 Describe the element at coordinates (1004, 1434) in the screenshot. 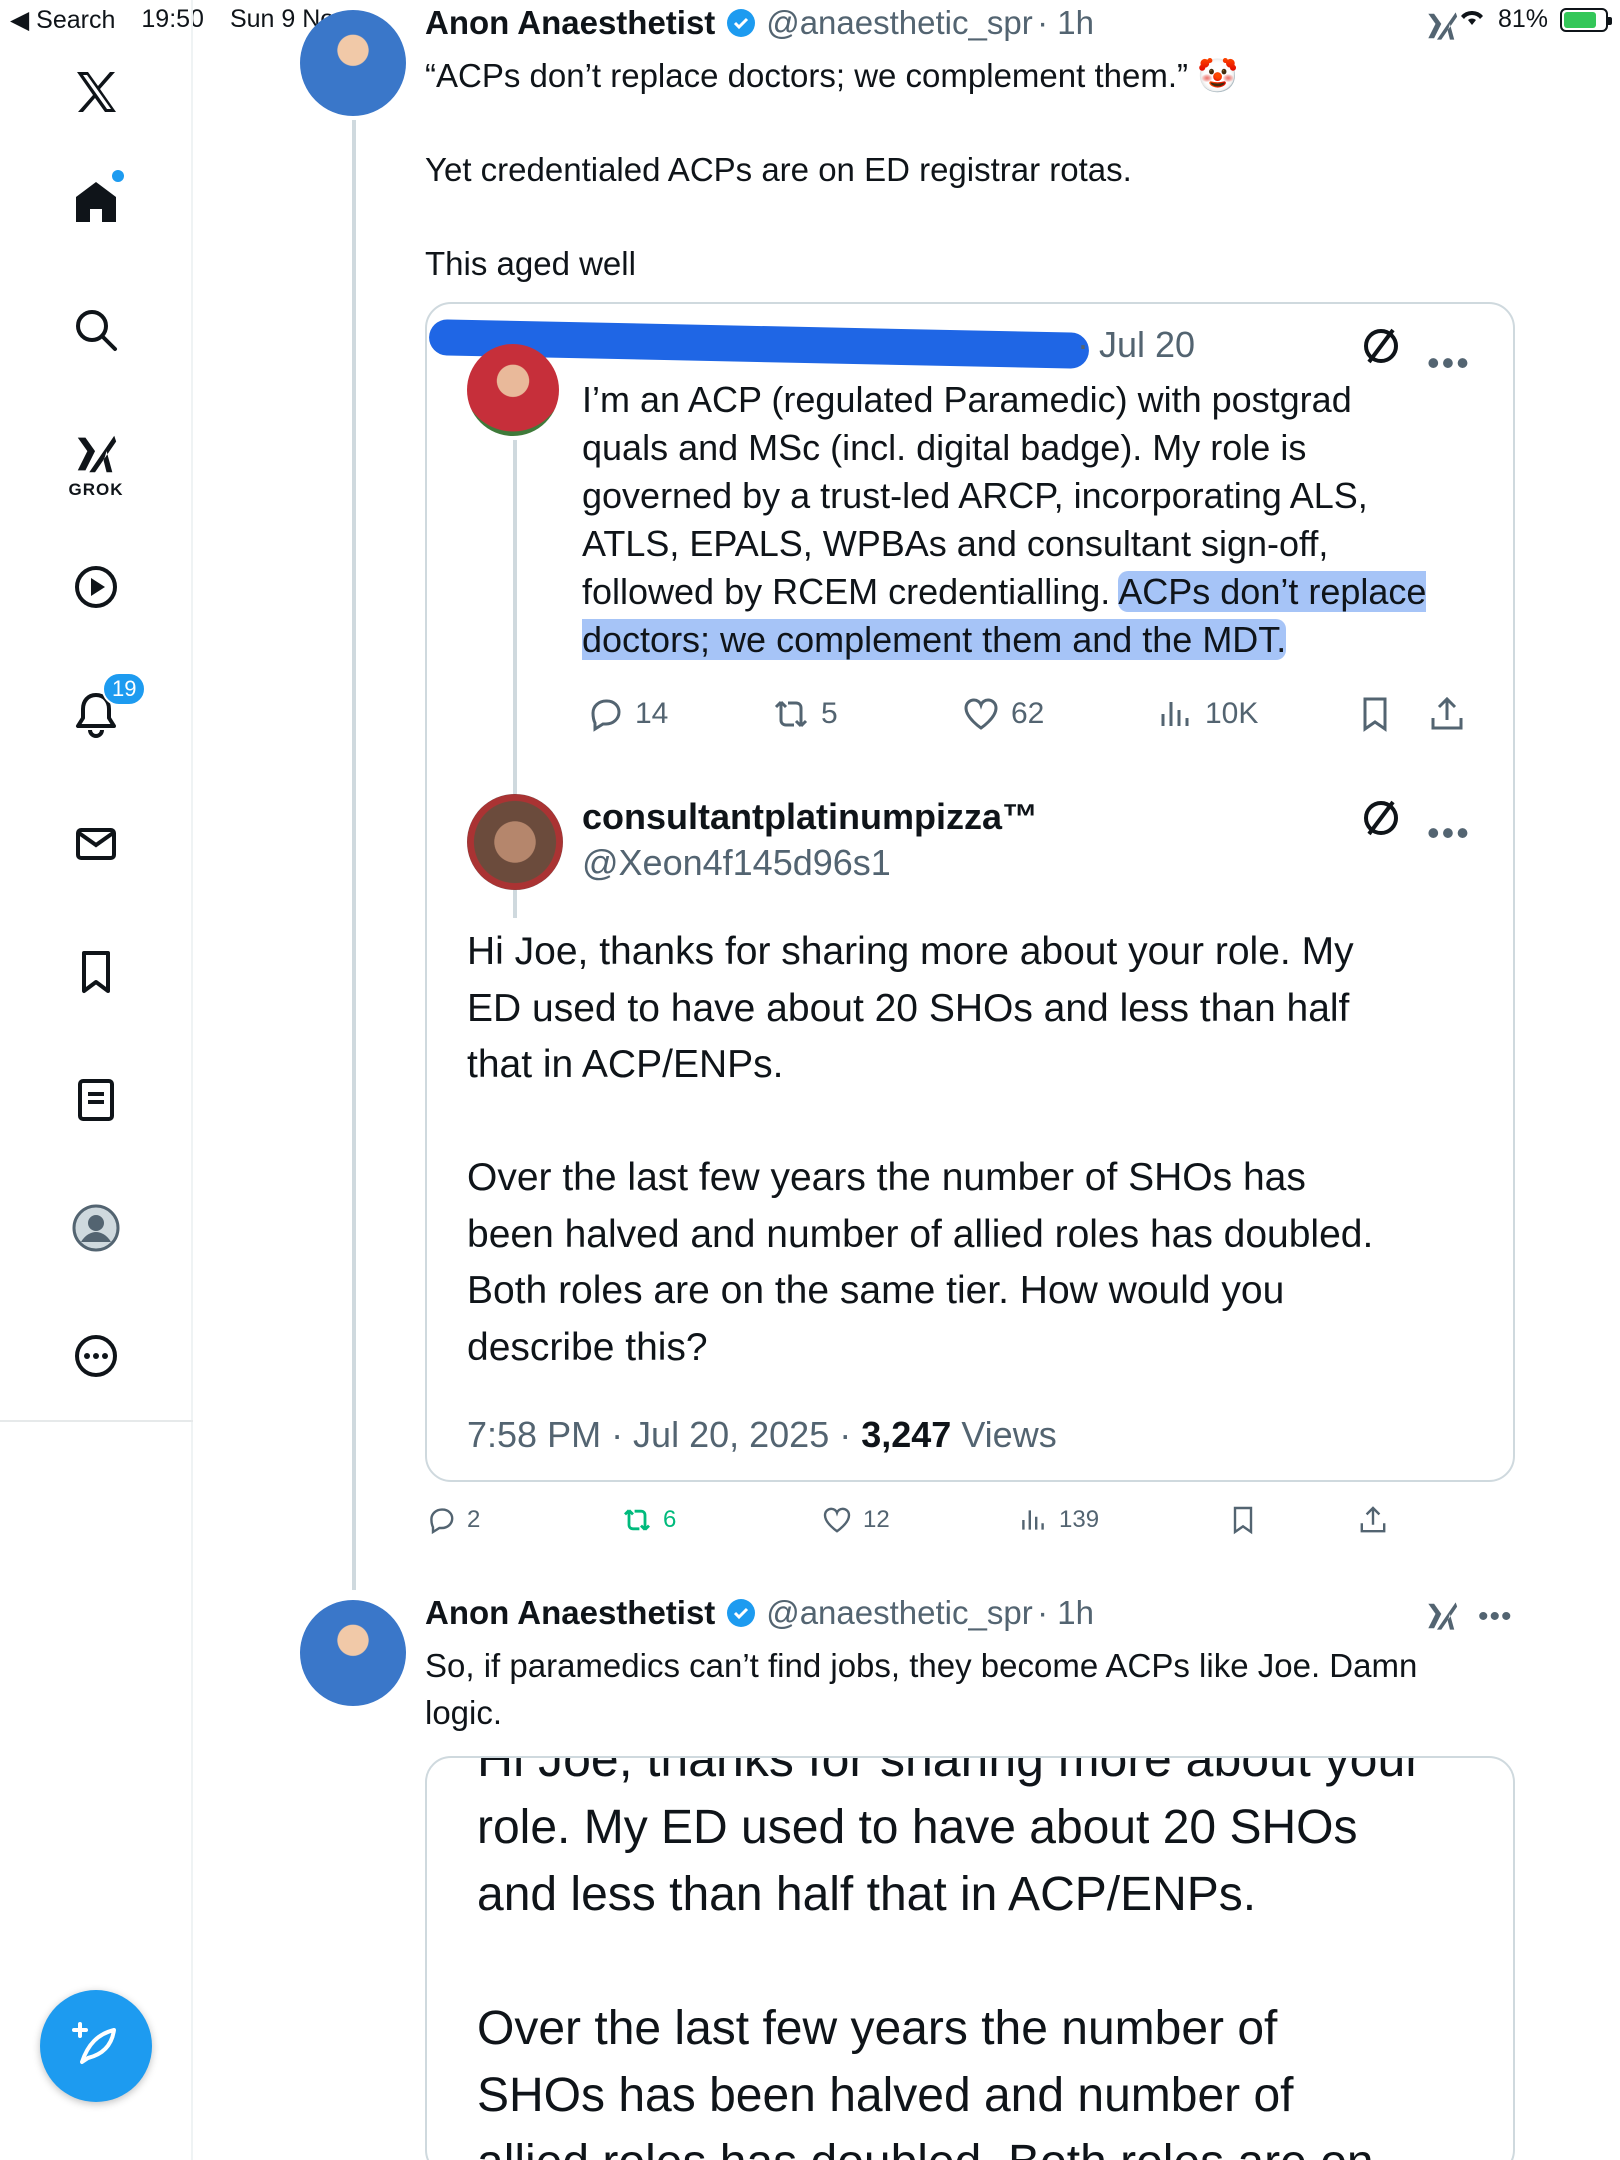

I see `reply-views-label: Views` at that location.